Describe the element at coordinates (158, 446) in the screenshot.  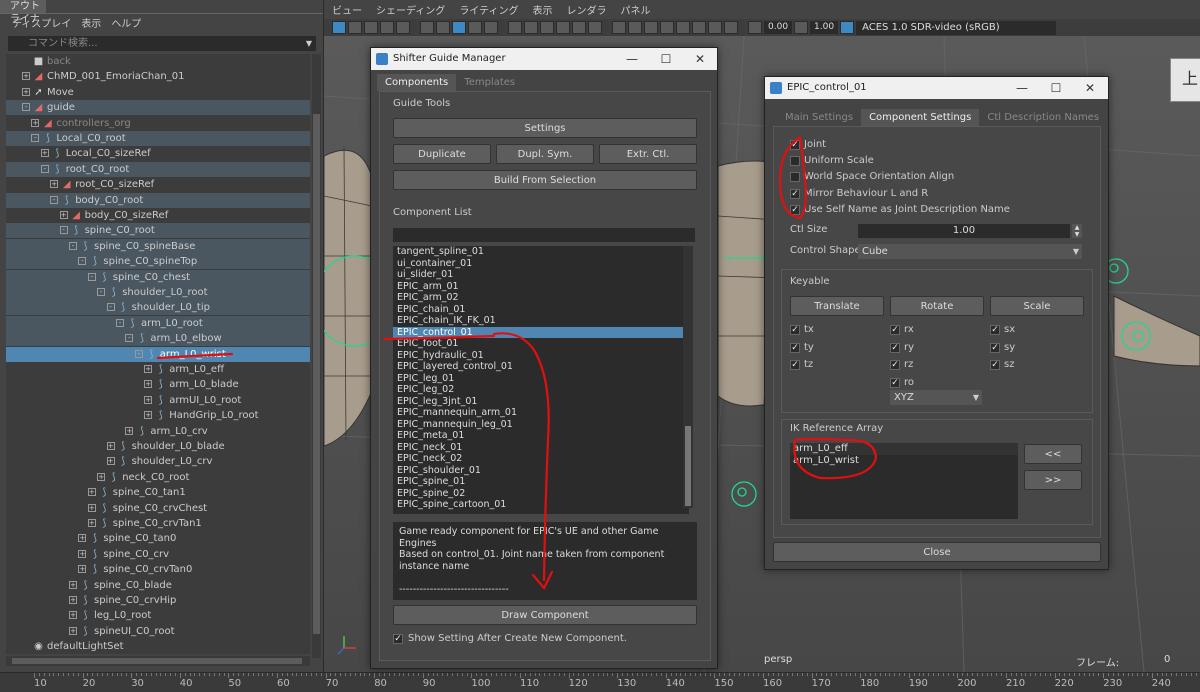
I see `tree-row: + ⟆ shoulder_L0_blade` at that location.